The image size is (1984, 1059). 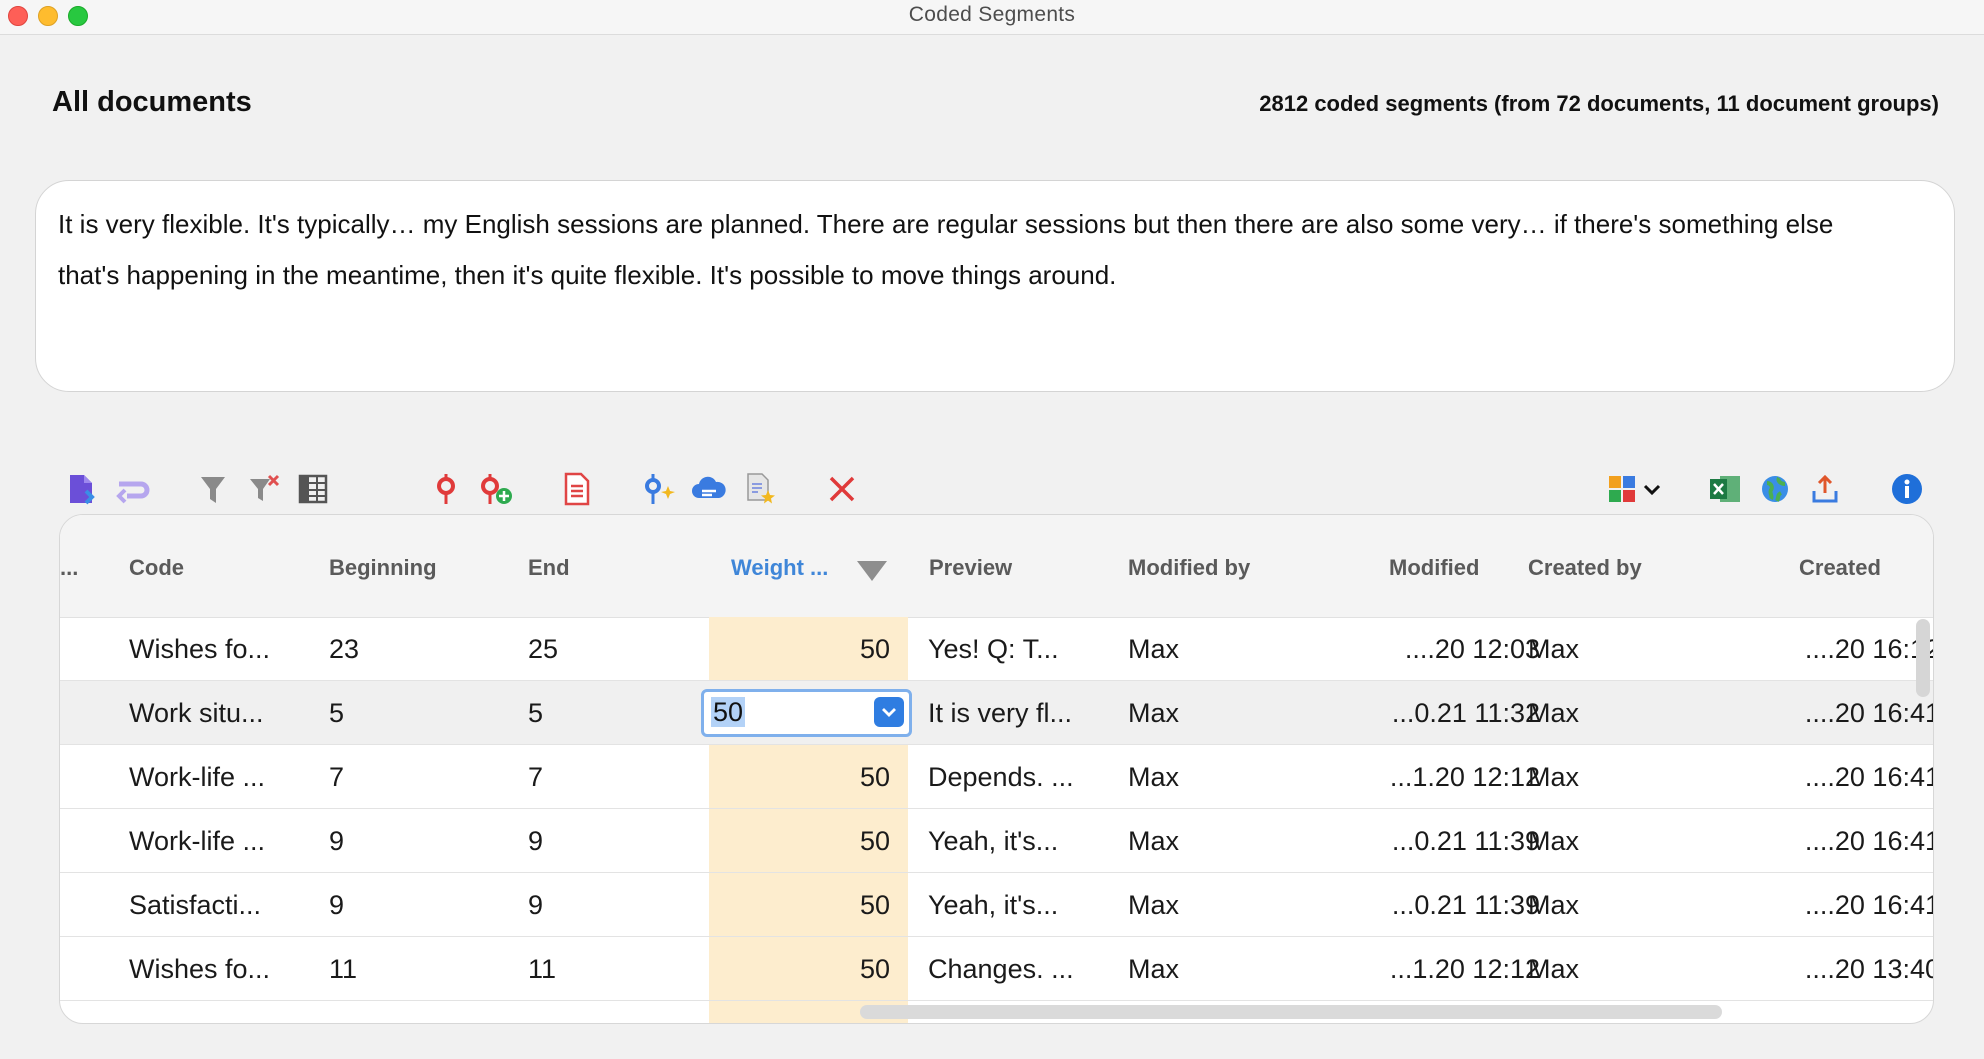 What do you see at coordinates (1923, 658) in the screenshot?
I see `vertical-scrollbar` at bounding box center [1923, 658].